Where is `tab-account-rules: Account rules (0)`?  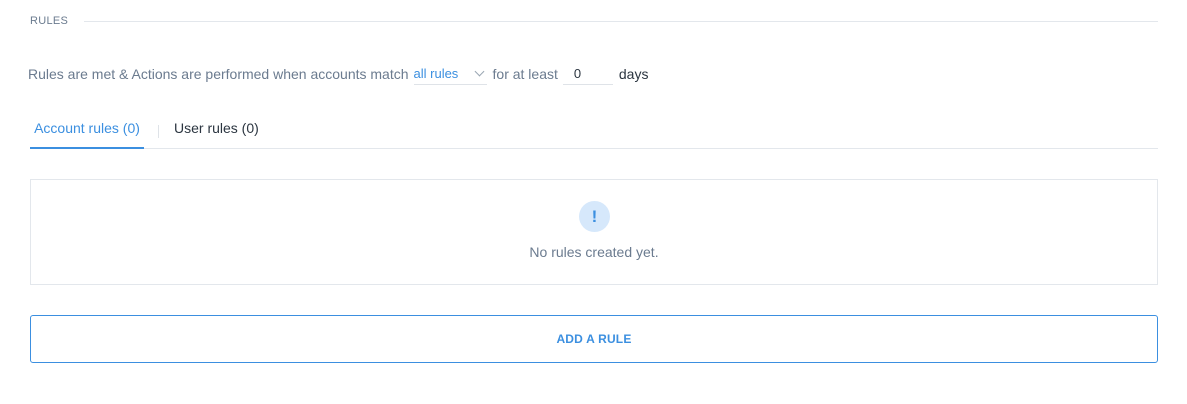
tab-account-rules: Account rules (0) is located at coordinates (87, 132).